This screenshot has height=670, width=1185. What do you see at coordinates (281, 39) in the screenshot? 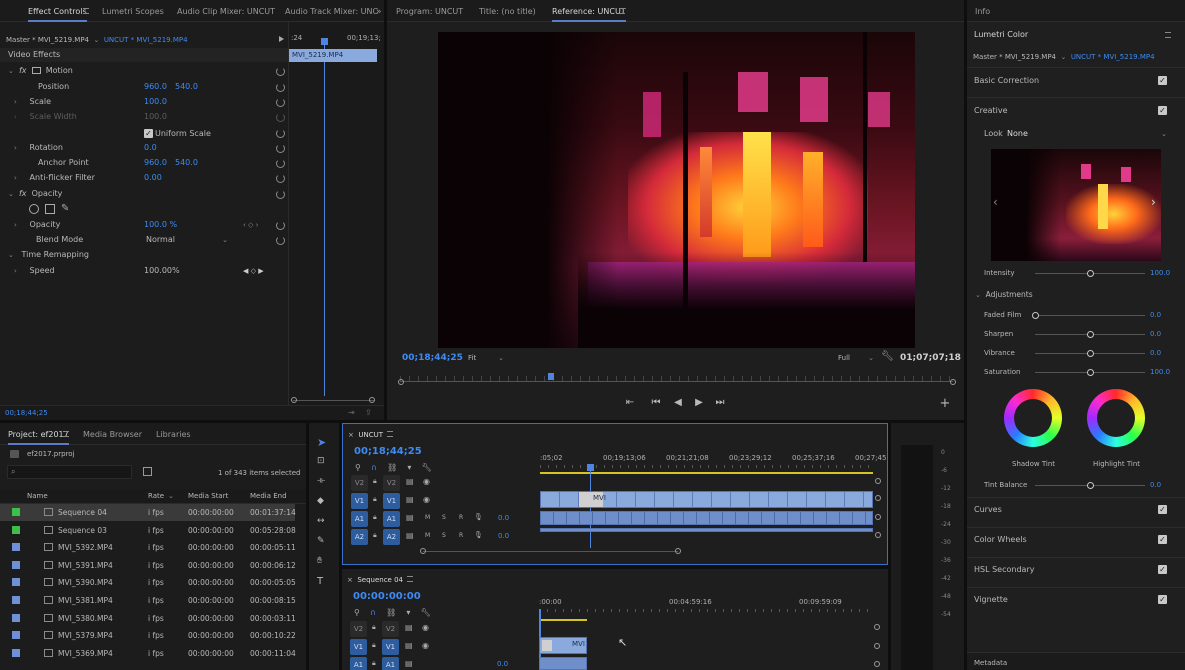
I see `play-icon` at bounding box center [281, 39].